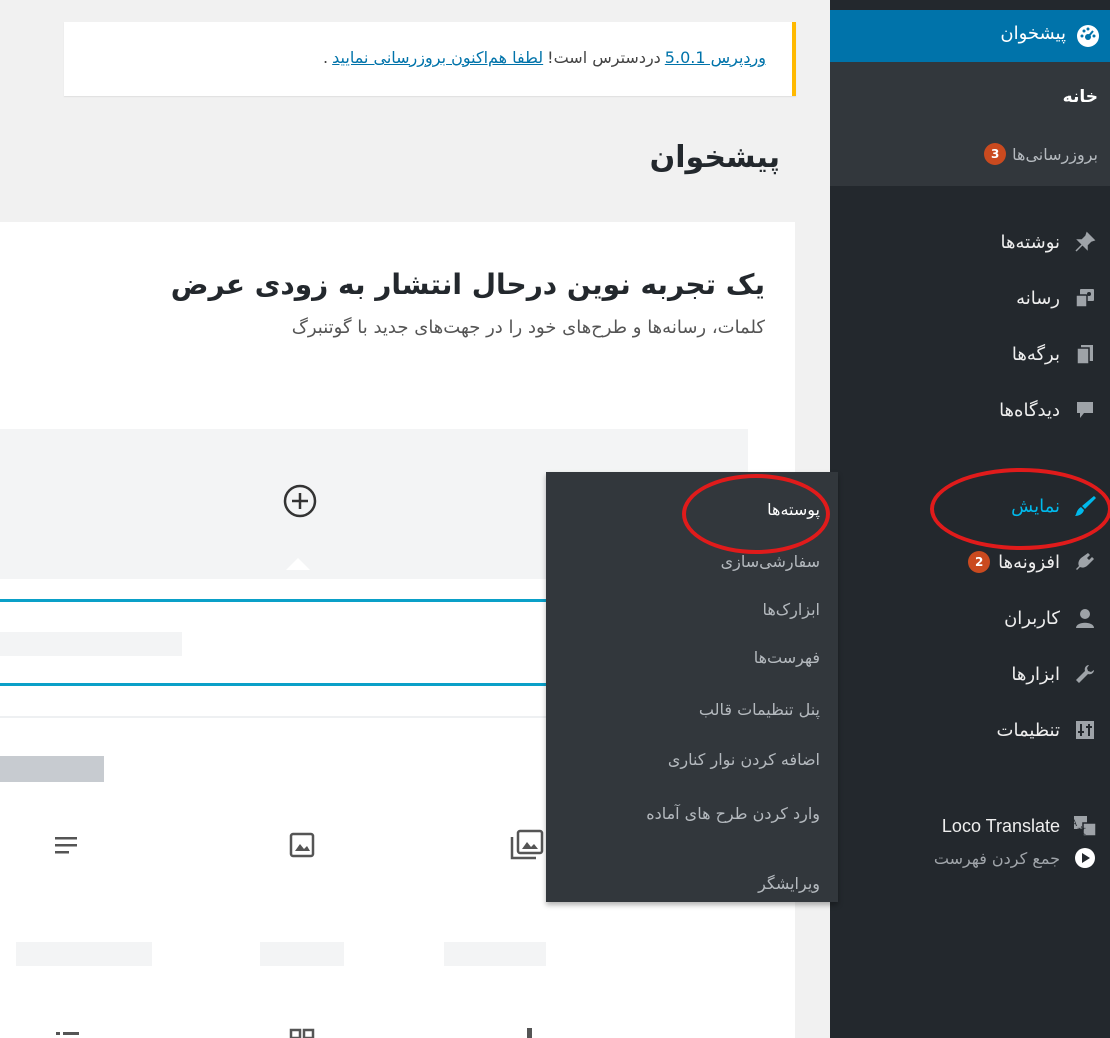 The height and width of the screenshot is (1038, 1110). What do you see at coordinates (744, 760) in the screenshot?
I see `flyout-item-add-sidebar: اضافه کردن نوار کناری` at bounding box center [744, 760].